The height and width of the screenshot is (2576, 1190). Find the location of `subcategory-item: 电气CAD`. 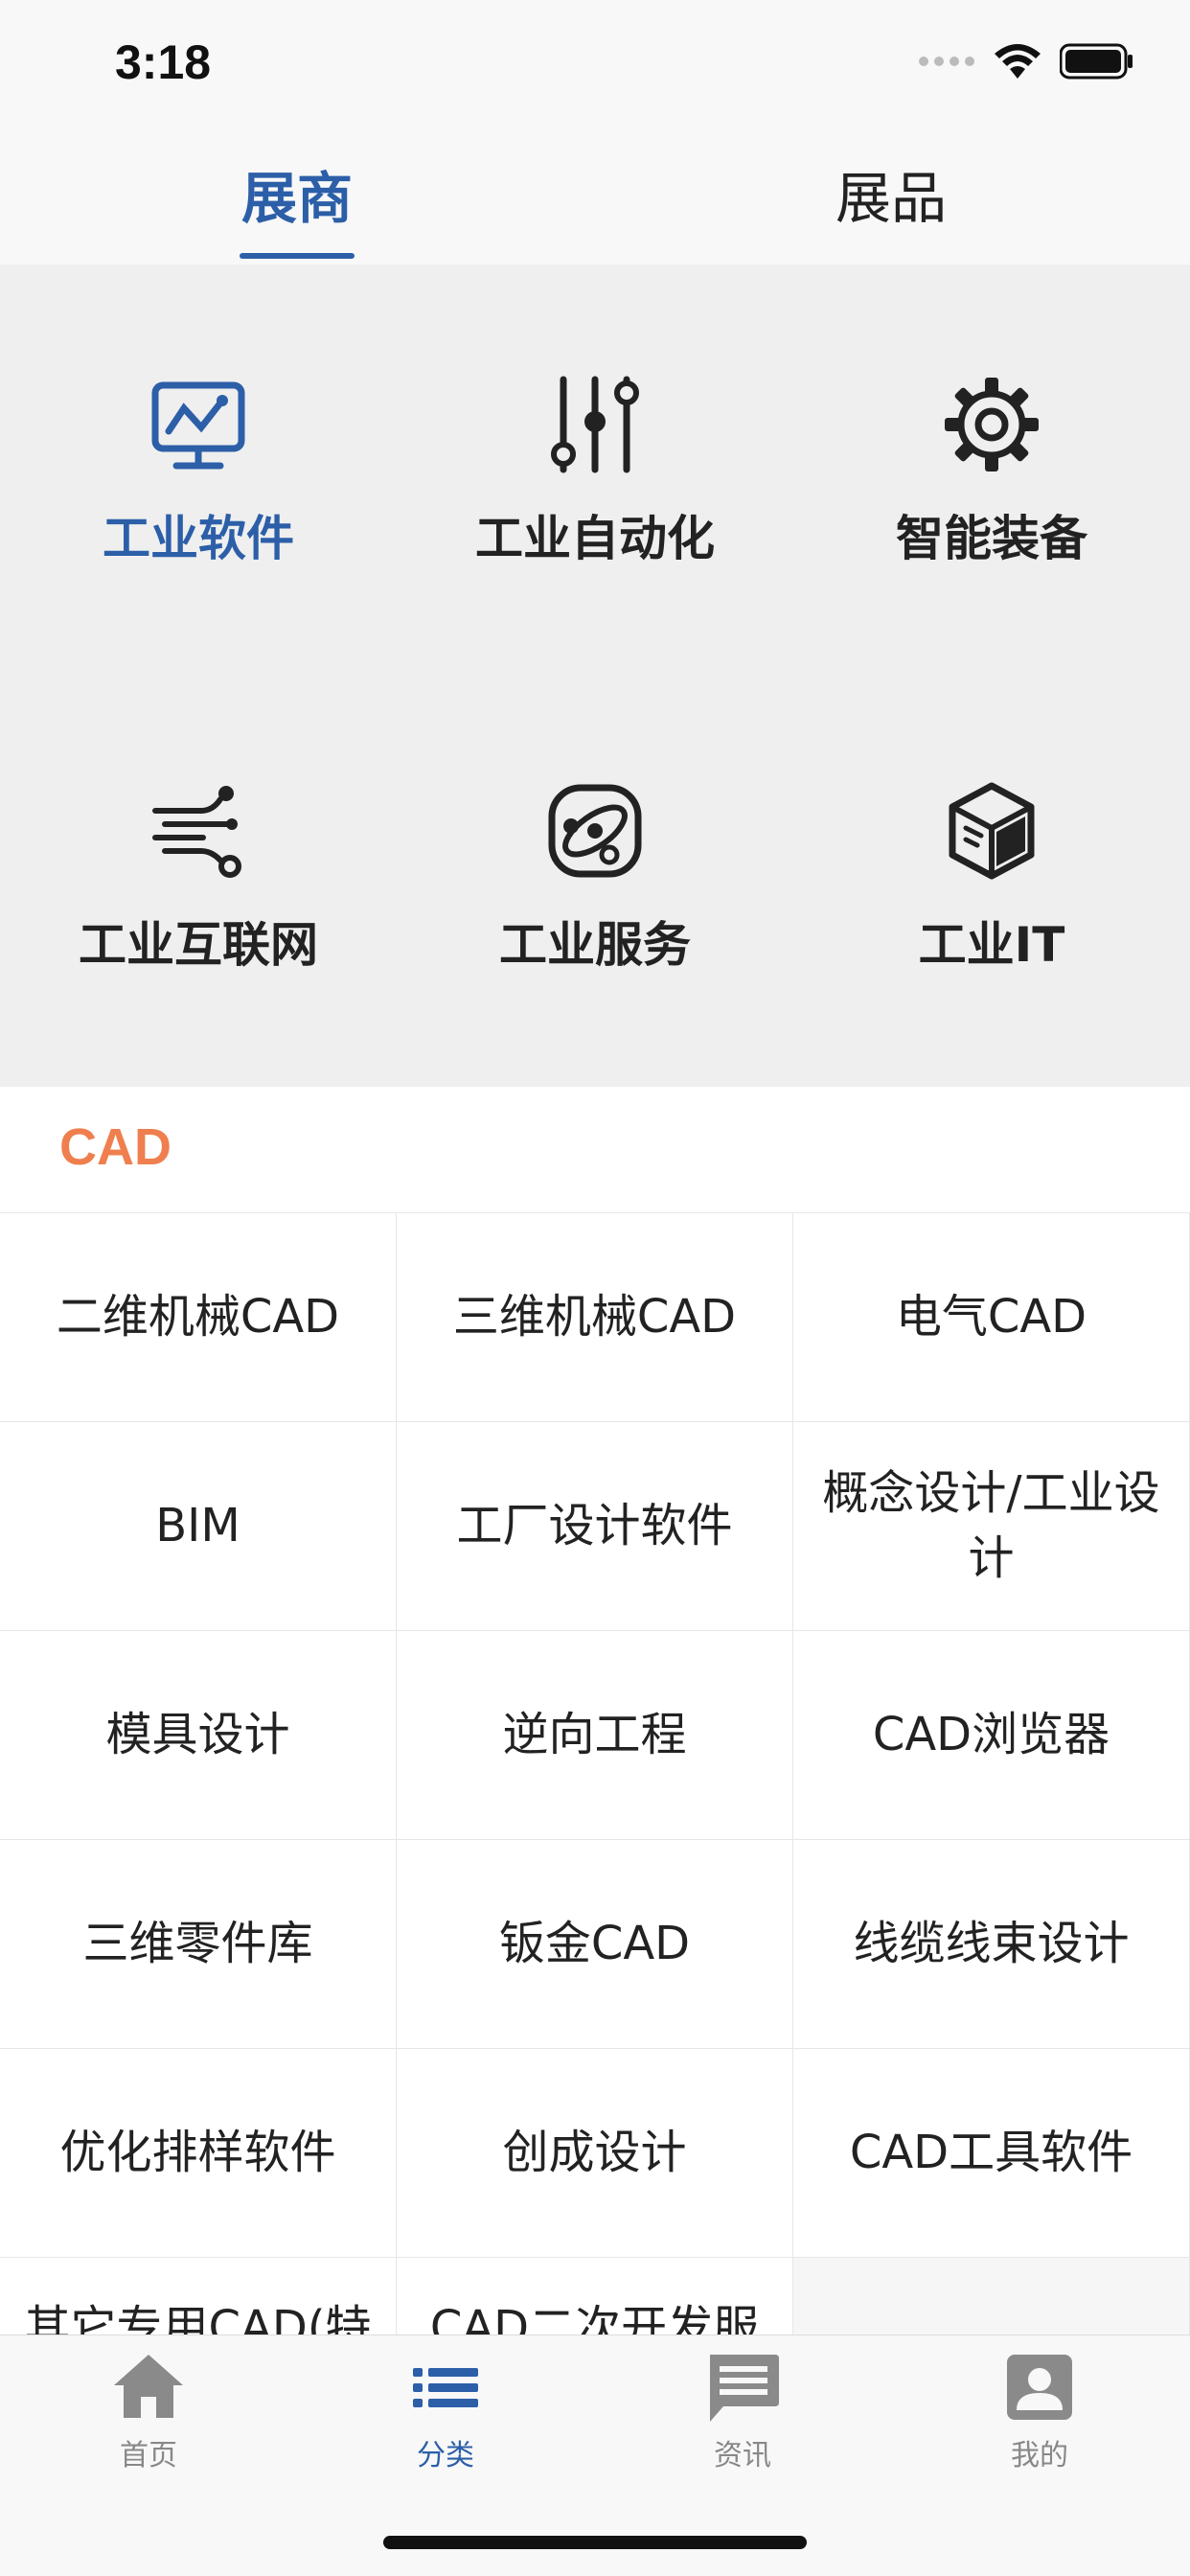

subcategory-item: 电气CAD is located at coordinates (991, 1318).